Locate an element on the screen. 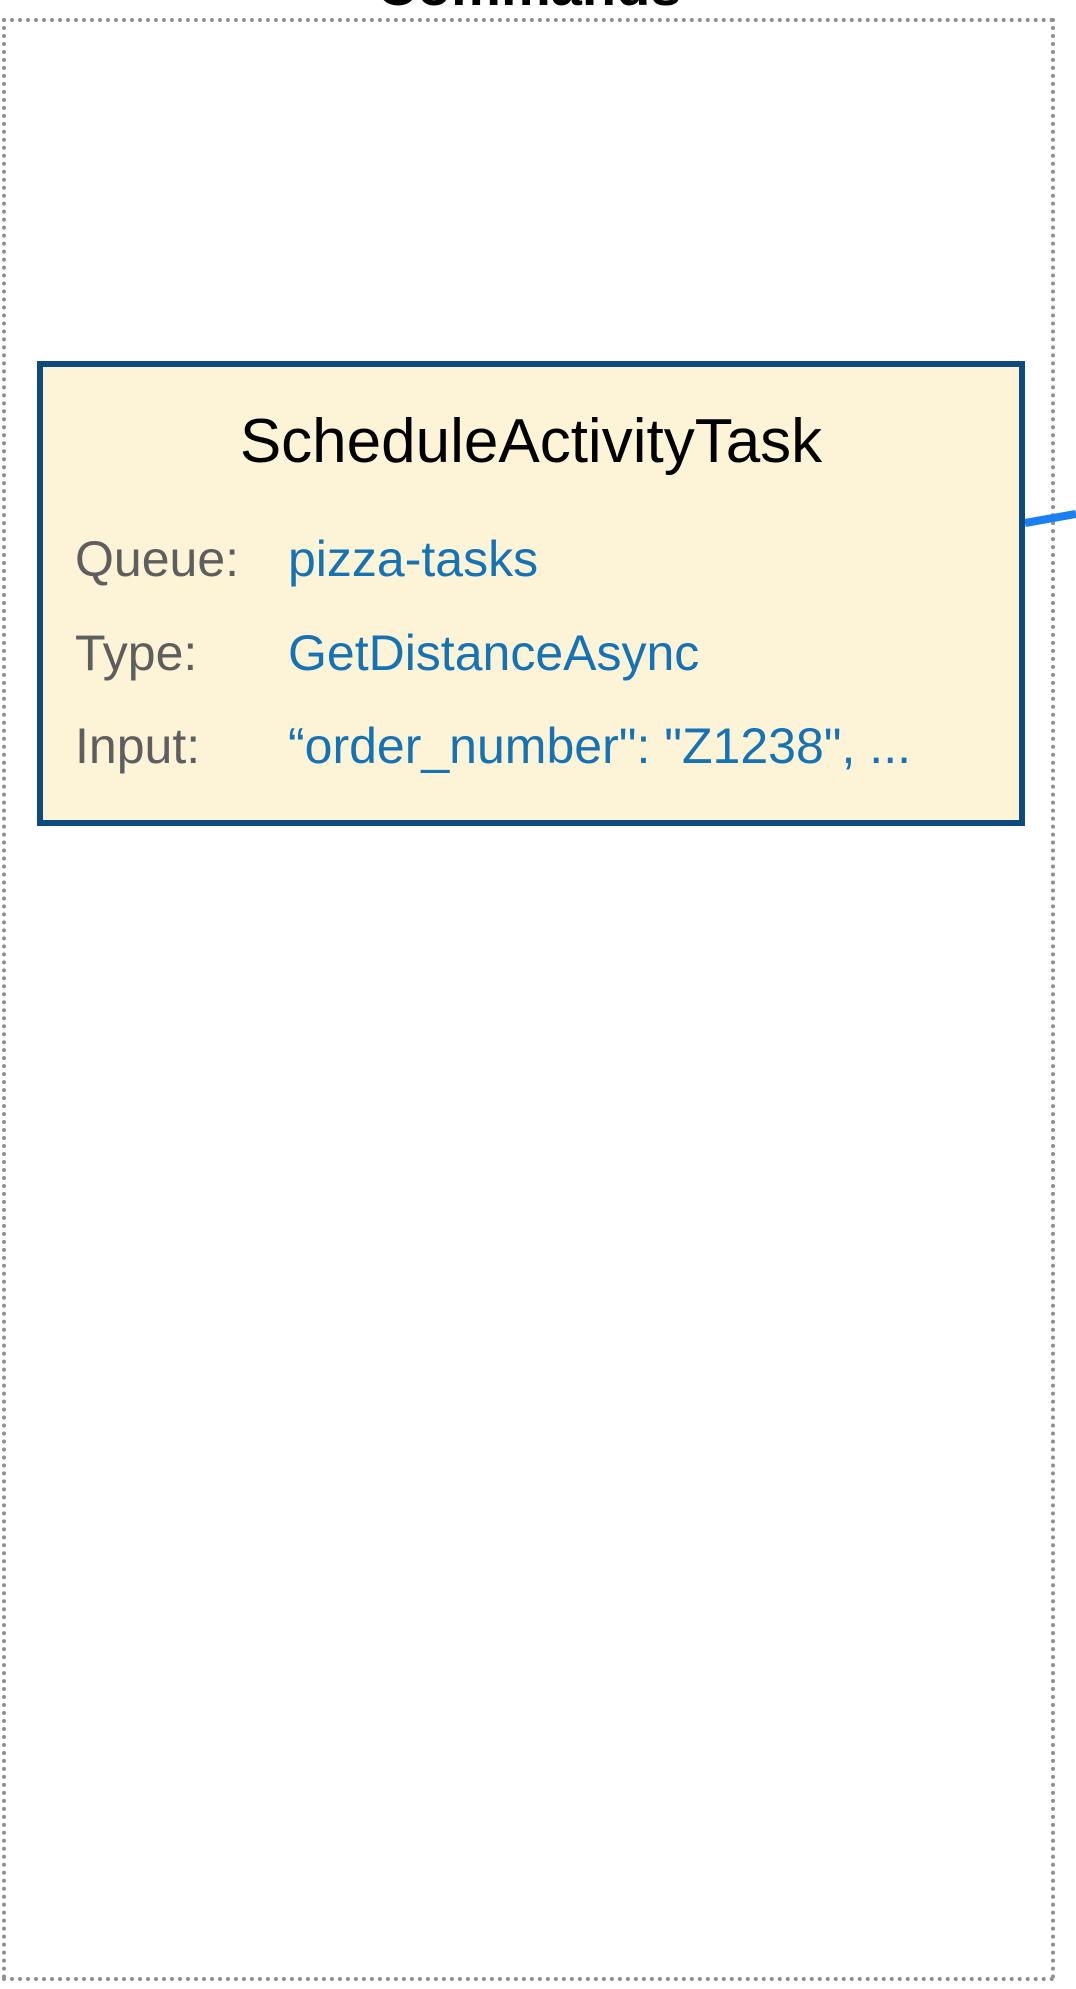 The height and width of the screenshot is (1989, 1076). type-label: Type: is located at coordinates (136, 653).